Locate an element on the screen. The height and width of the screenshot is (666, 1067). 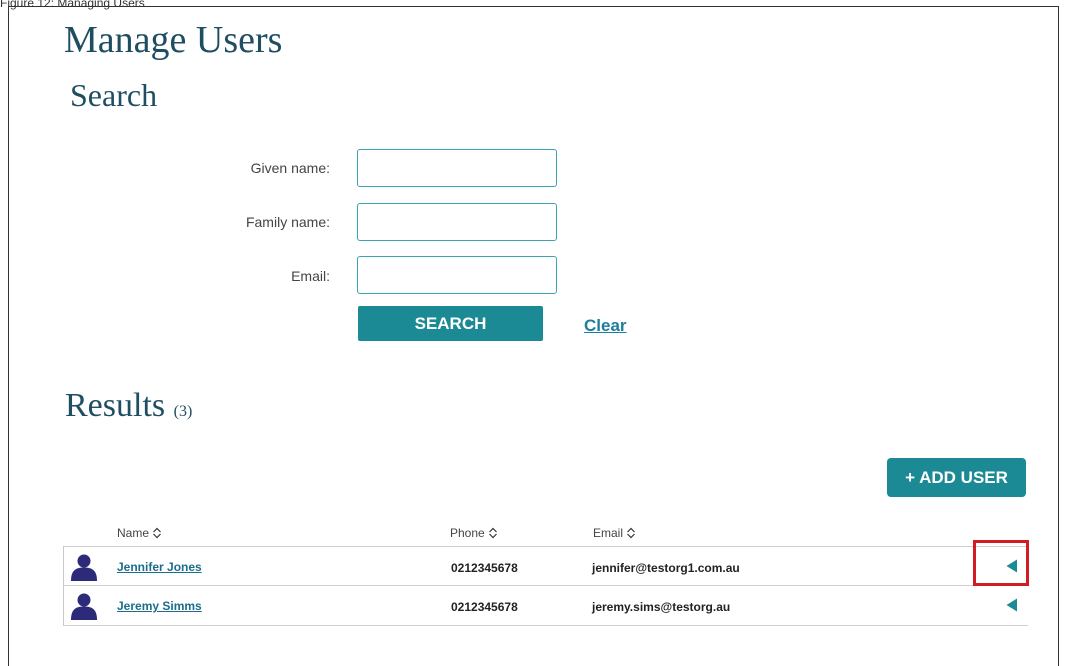
given-name-input is located at coordinates (457, 168).